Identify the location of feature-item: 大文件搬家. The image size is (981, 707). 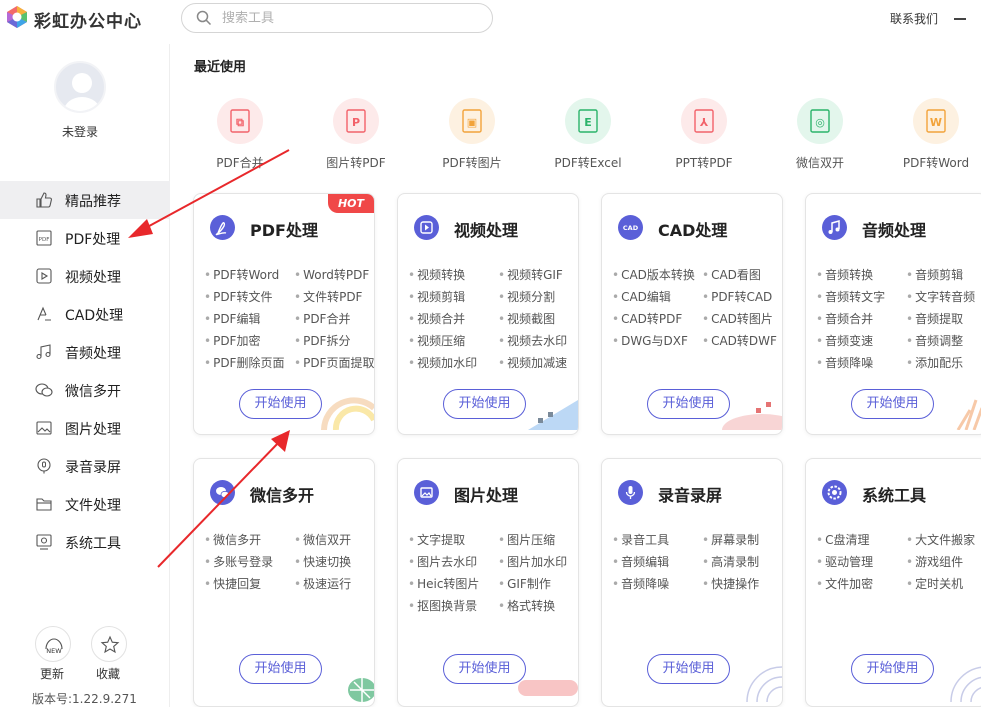
(940, 539).